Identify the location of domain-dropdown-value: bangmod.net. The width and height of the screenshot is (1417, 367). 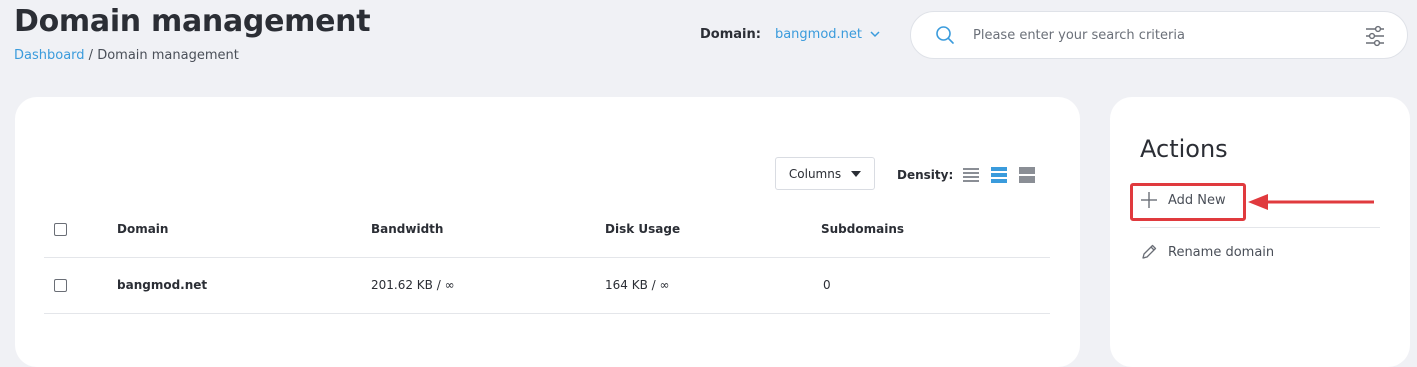
(818, 34).